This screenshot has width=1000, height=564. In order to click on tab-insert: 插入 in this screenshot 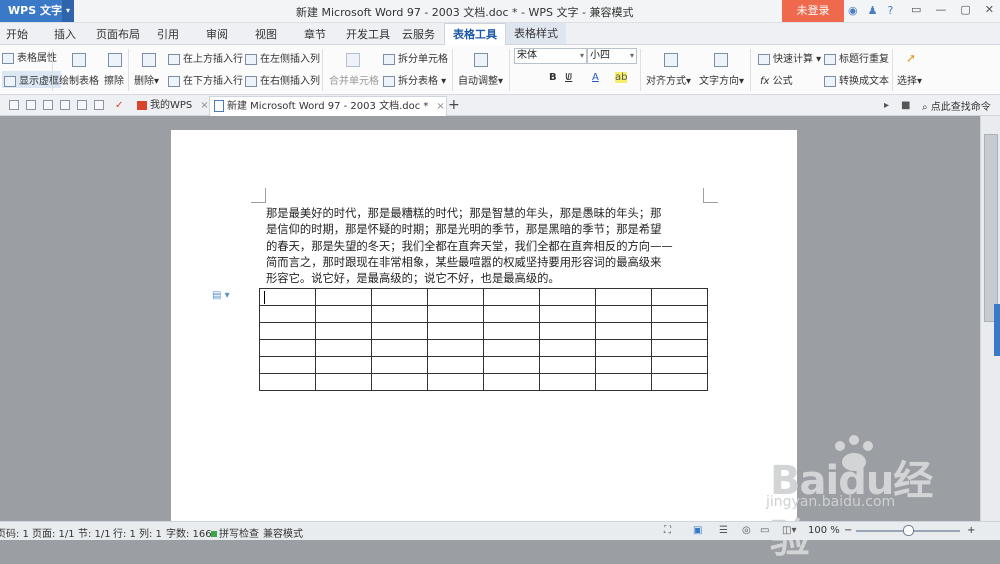, I will do `click(65, 34)`.